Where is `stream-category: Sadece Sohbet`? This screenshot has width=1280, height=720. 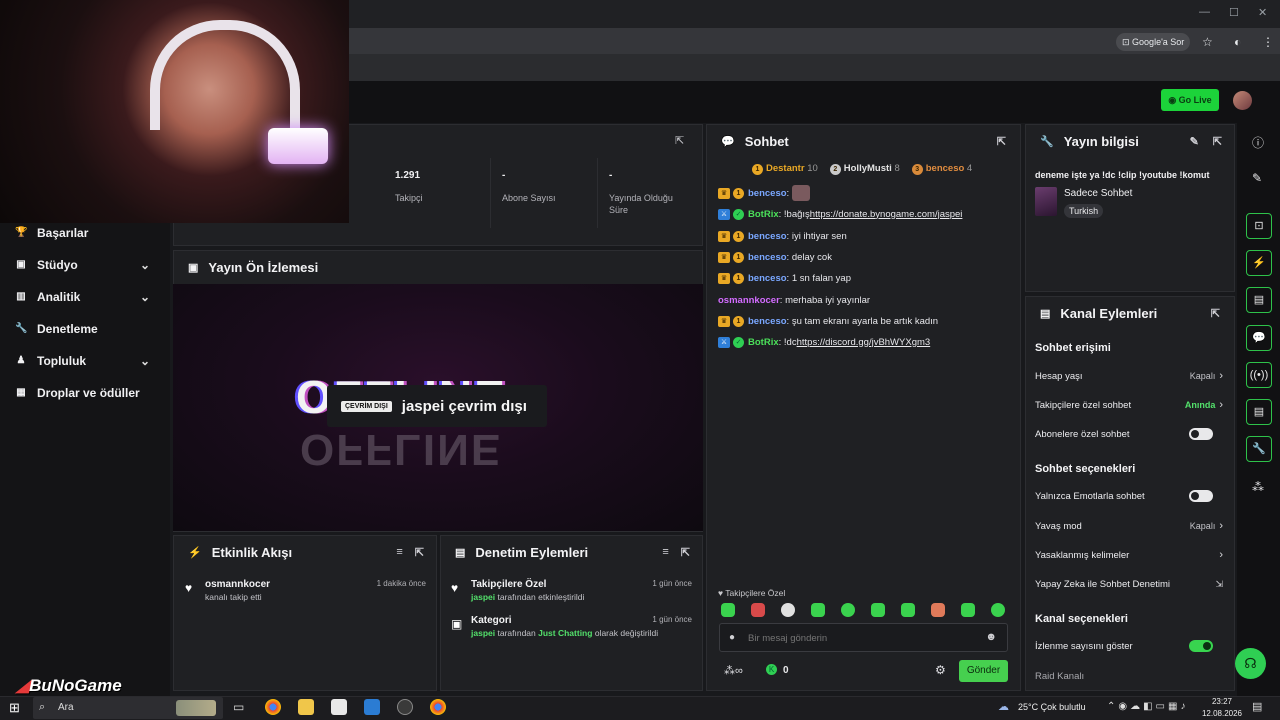 stream-category: Sadece Sohbet is located at coordinates (1098, 193).